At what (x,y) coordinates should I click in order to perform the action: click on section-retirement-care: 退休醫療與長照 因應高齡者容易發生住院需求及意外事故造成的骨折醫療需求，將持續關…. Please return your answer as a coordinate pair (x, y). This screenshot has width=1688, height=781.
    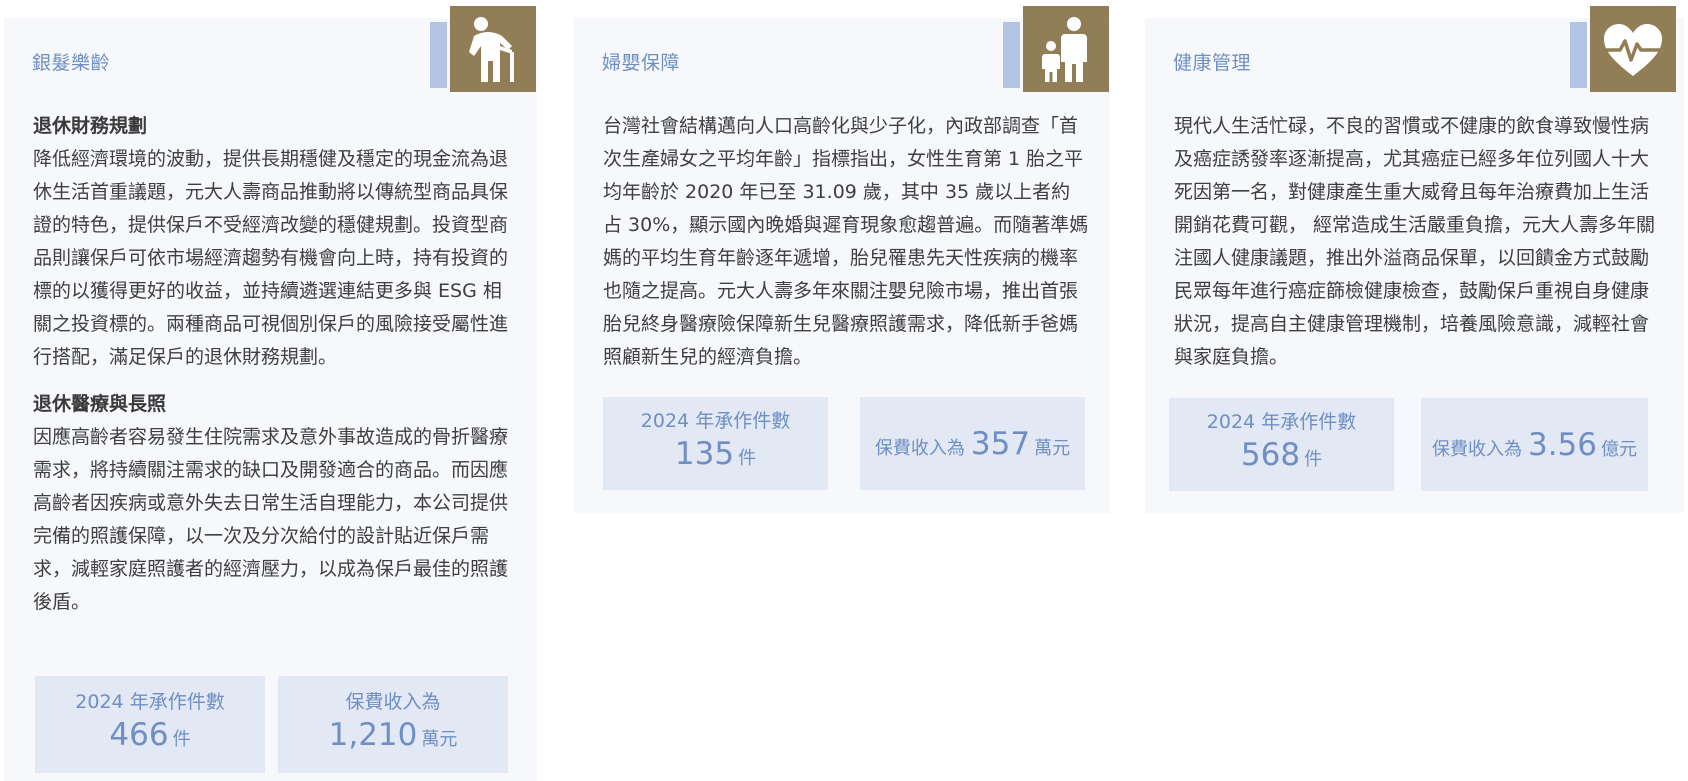
    Looking at the image, I should click on (273, 503).